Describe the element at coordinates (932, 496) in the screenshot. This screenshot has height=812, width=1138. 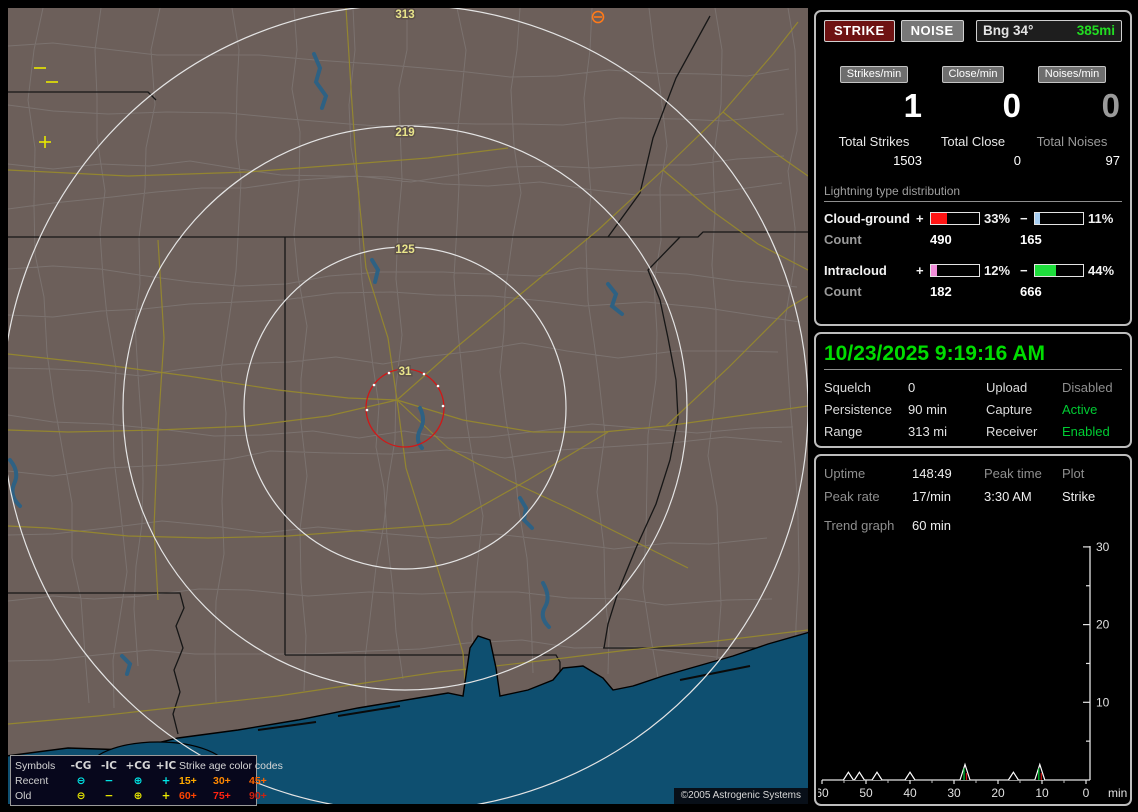
I see `peak-rate-value: 17/min` at that location.